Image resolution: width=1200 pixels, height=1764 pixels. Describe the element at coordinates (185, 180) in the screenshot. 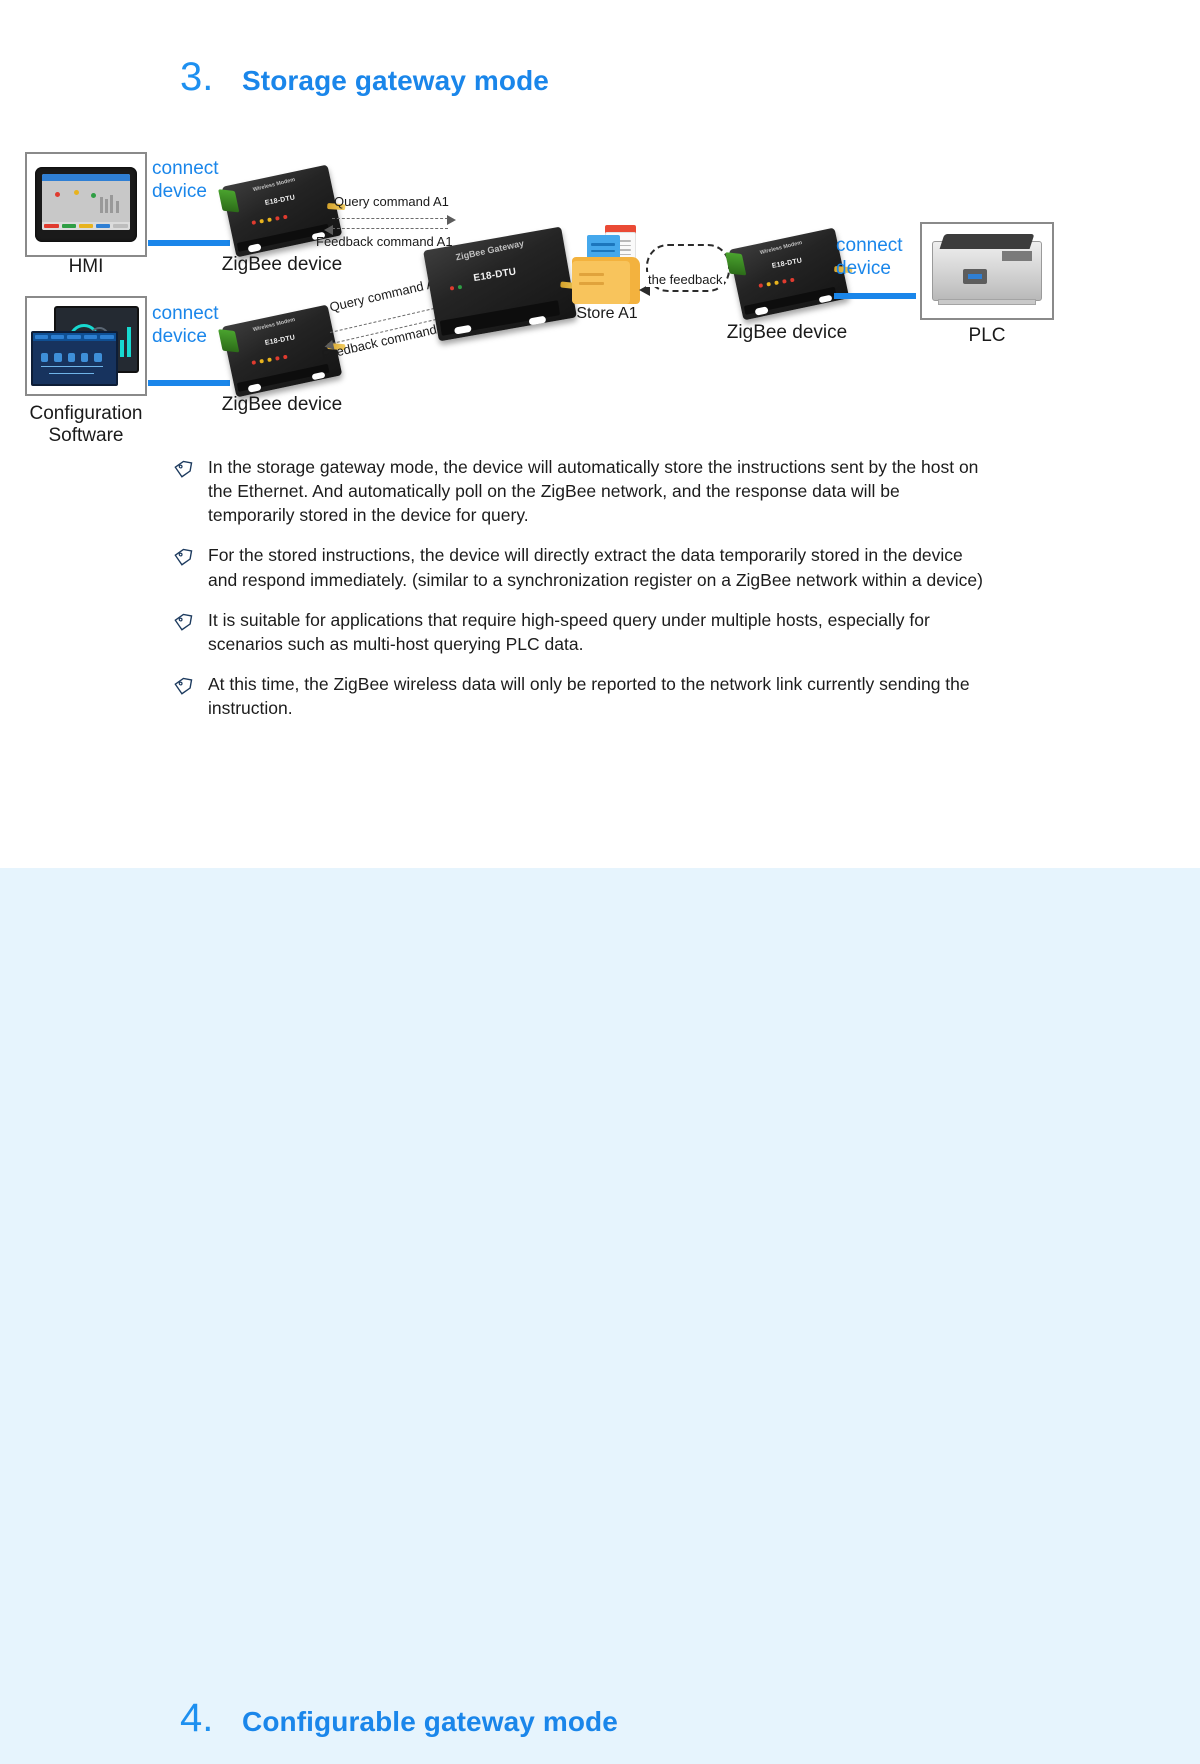

I see `connect-device-label-hmi: connect device` at that location.